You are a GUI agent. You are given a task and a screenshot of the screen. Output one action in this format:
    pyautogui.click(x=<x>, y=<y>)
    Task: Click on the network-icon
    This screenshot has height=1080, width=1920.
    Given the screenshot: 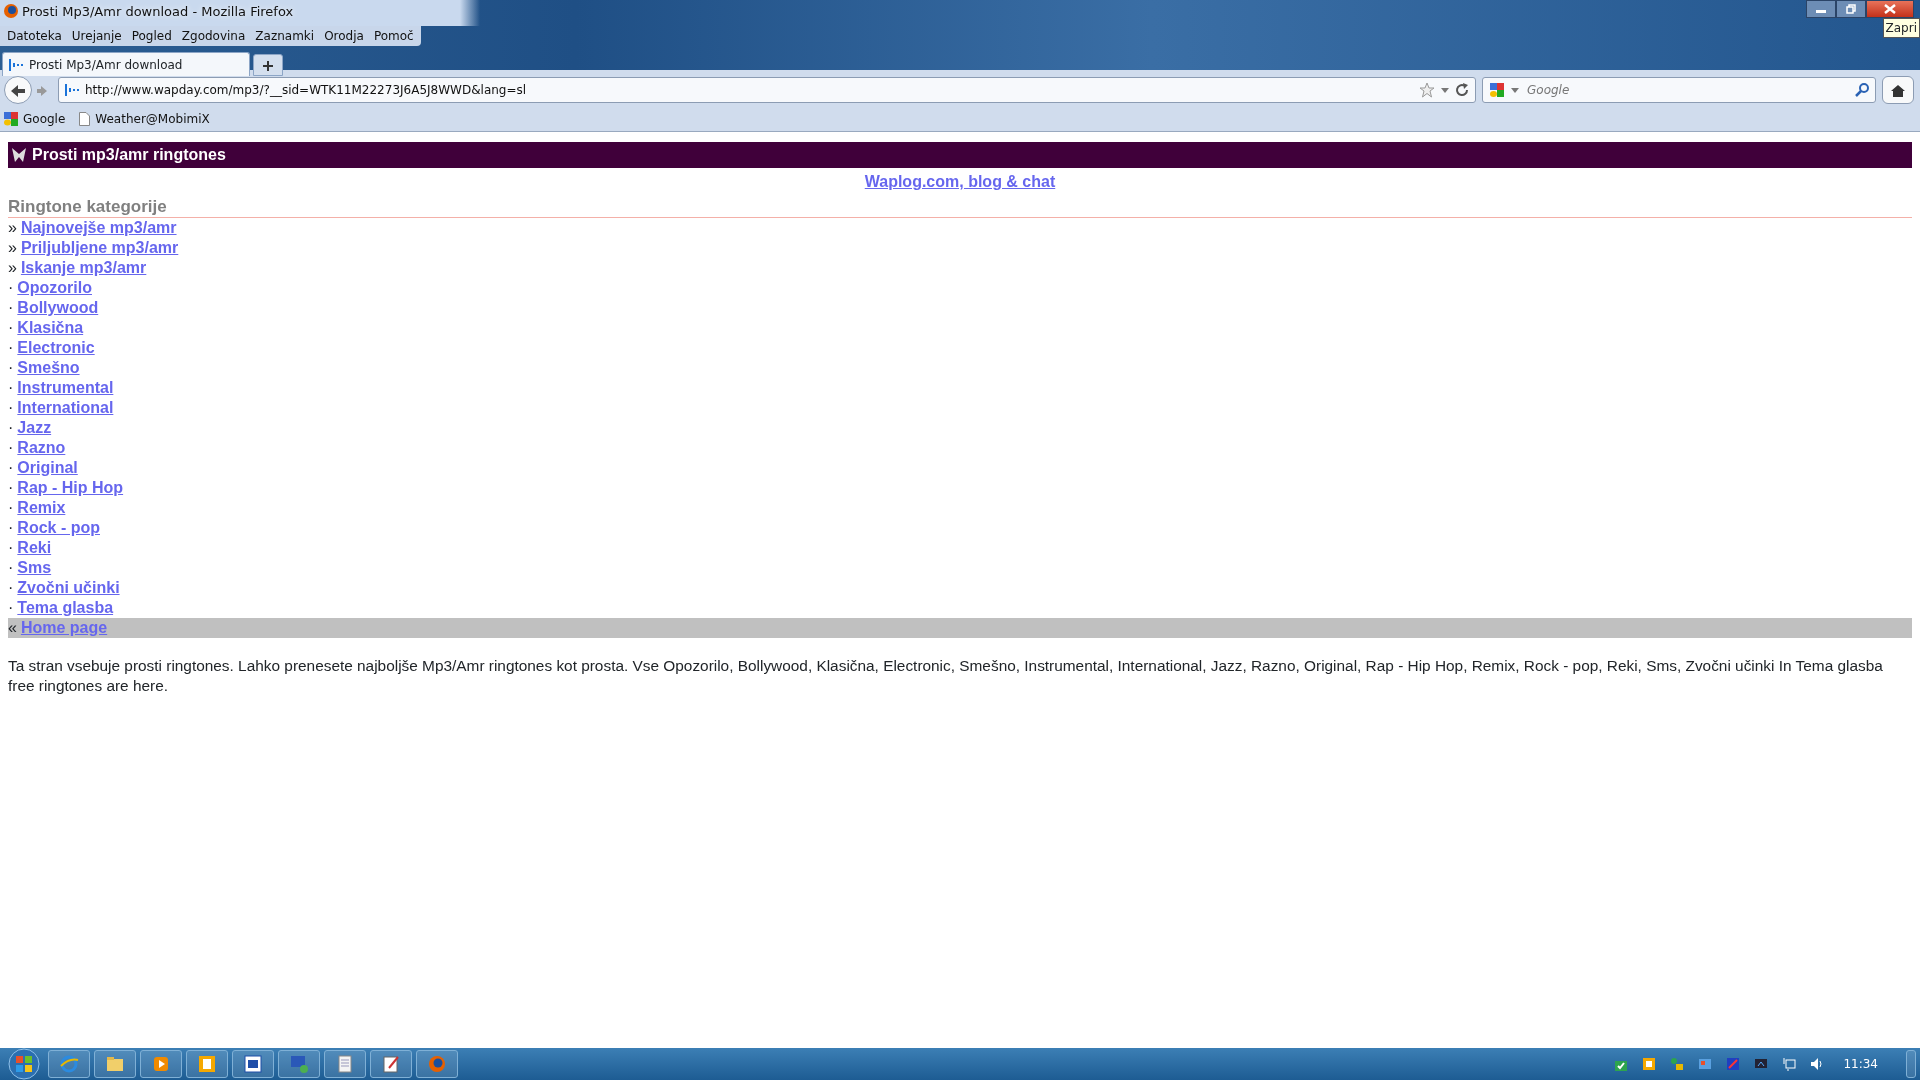 What is the action you would take?
    pyautogui.click(x=1789, y=1064)
    